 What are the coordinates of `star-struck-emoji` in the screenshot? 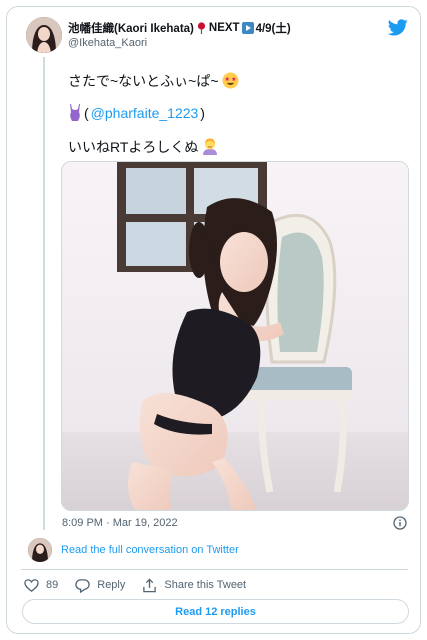 It's located at (230, 80).